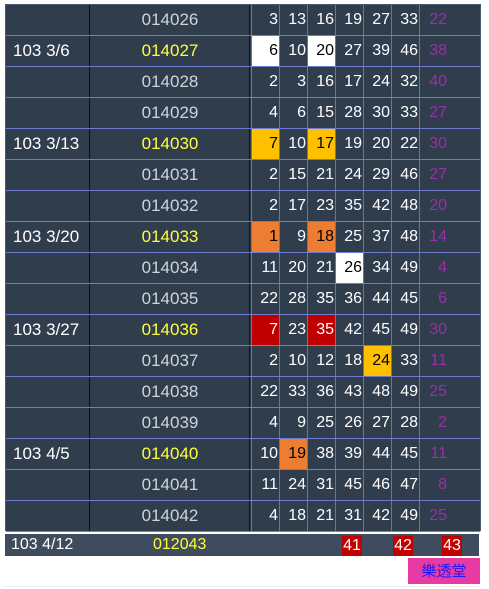 This screenshot has width=489, height=589. I want to click on drawn-number: 44, so click(377, 454).